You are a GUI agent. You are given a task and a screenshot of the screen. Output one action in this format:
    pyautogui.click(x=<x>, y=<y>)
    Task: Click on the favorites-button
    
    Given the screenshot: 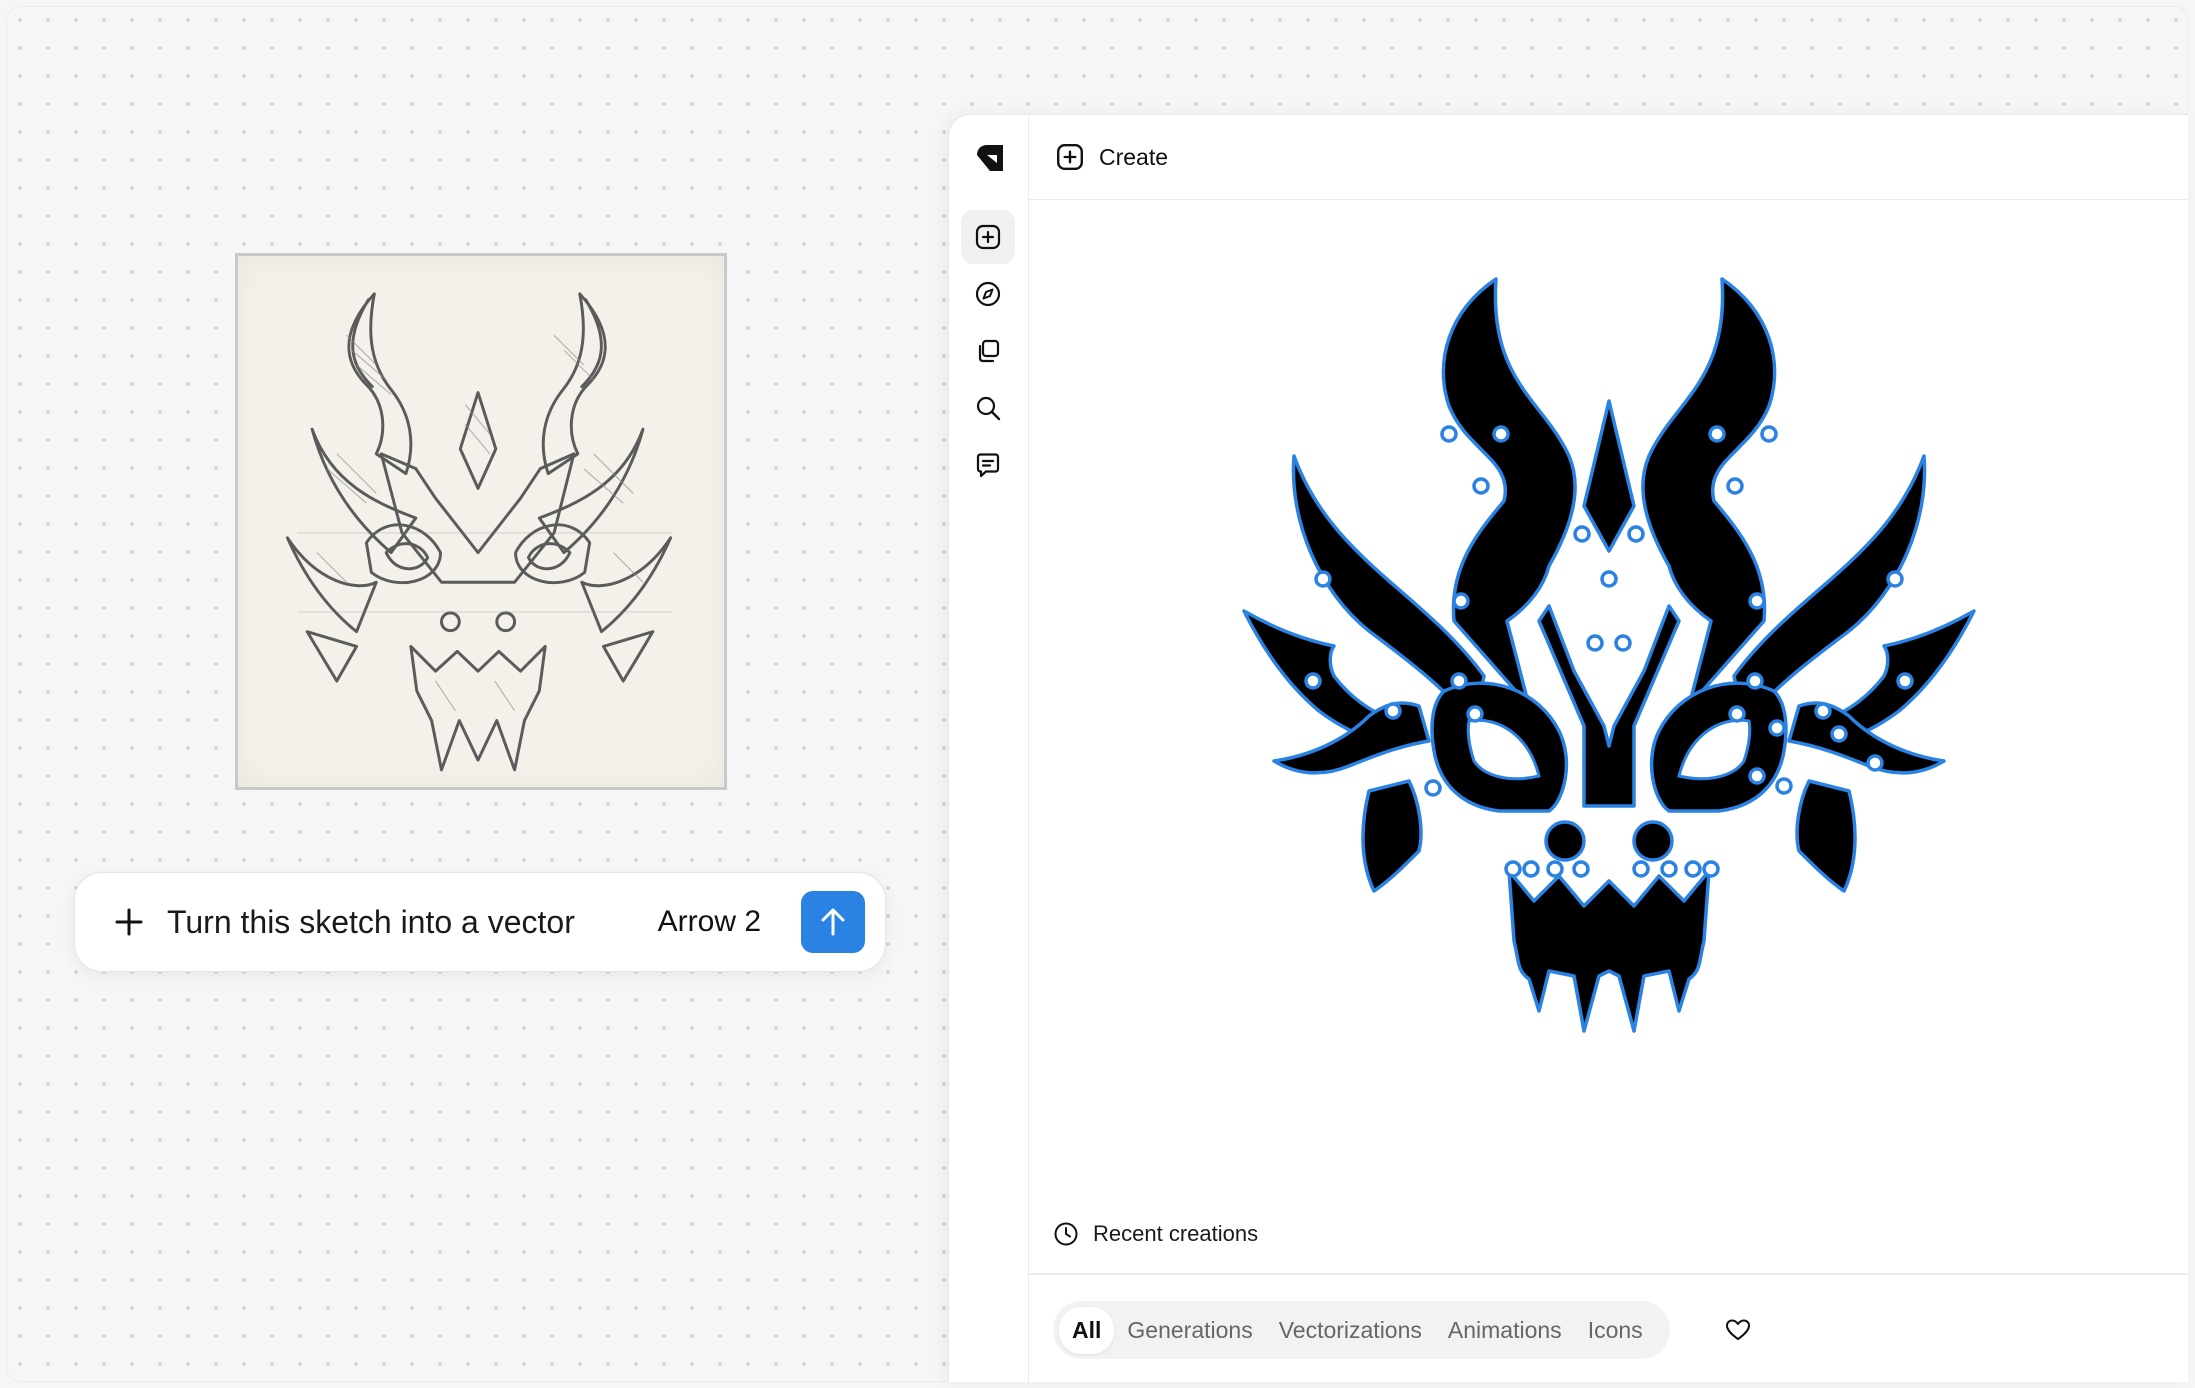 What is the action you would take?
    pyautogui.click(x=1738, y=1330)
    